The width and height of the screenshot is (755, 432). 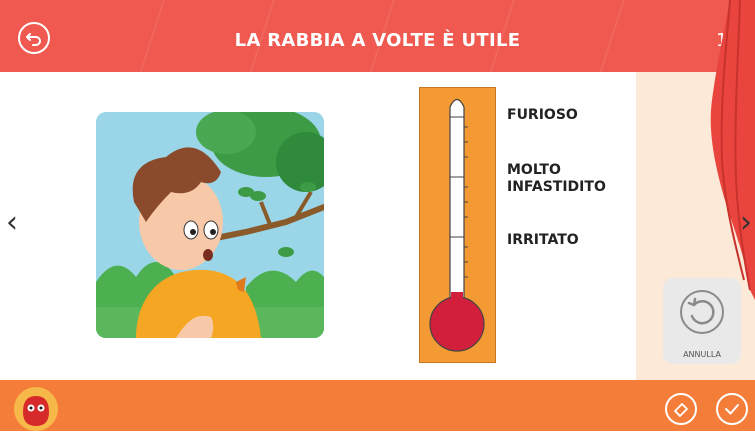 What do you see at coordinates (377, 405) in the screenshot?
I see `footer-bar` at bounding box center [377, 405].